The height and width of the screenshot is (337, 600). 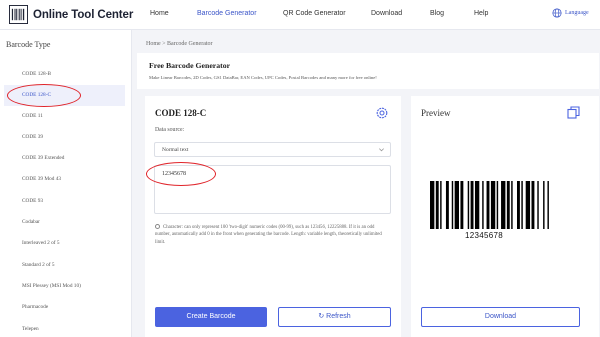 I want to click on sidebar-item-msi-plessey: MSI Plessey (MSI Mod 10), so click(x=51, y=286).